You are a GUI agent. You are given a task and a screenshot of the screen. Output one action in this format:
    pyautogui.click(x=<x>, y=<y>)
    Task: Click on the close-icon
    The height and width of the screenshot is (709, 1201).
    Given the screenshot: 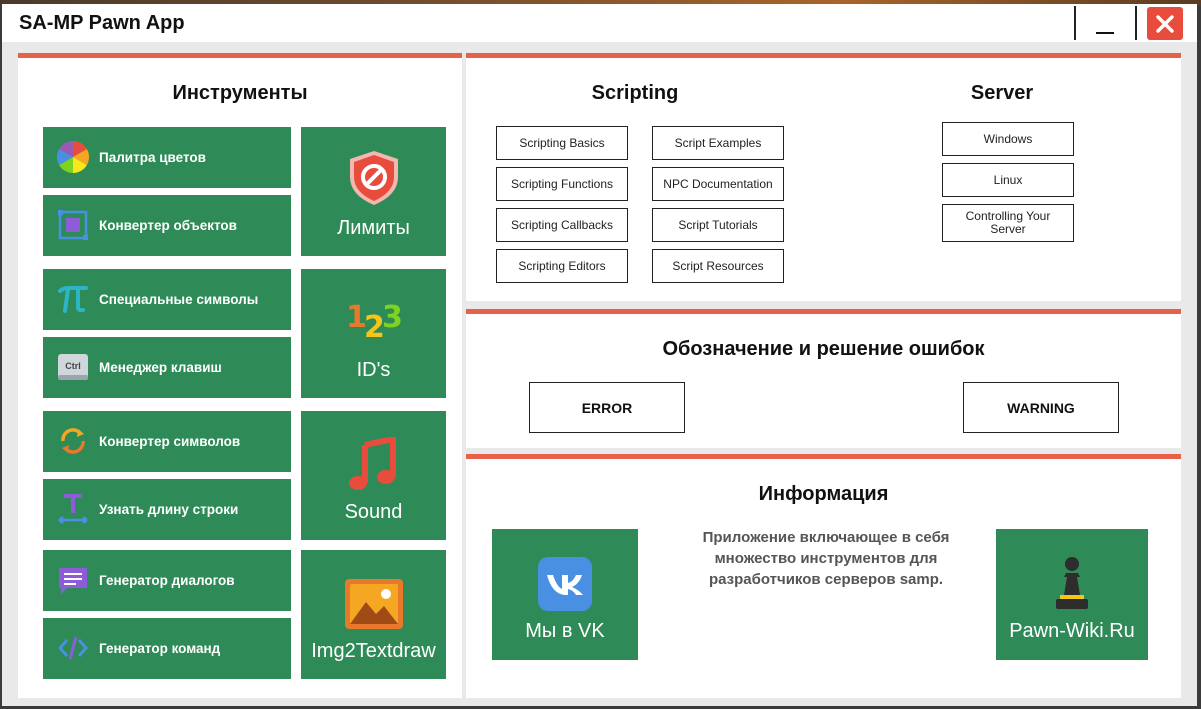 What is the action you would take?
    pyautogui.click(x=1165, y=23)
    